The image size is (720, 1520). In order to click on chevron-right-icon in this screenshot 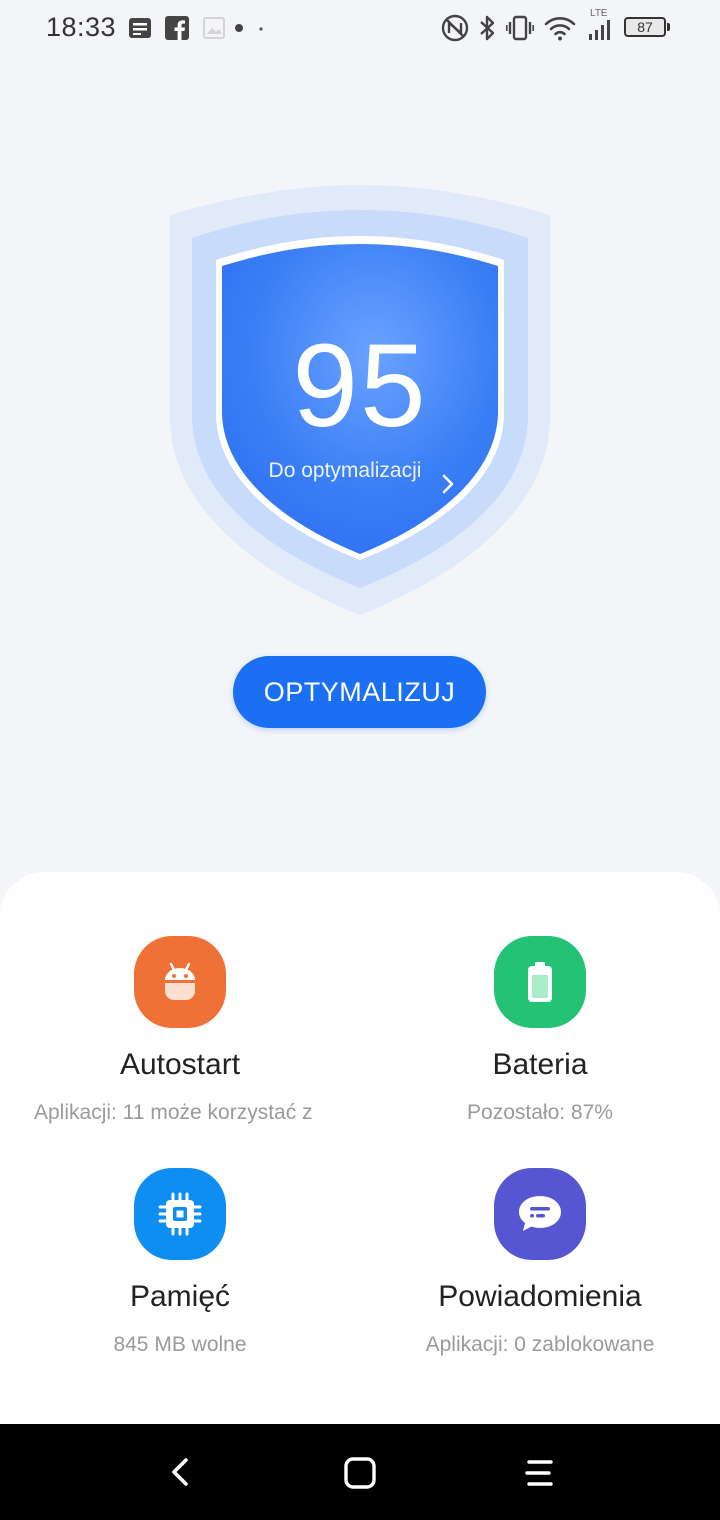, I will do `click(448, 484)`.